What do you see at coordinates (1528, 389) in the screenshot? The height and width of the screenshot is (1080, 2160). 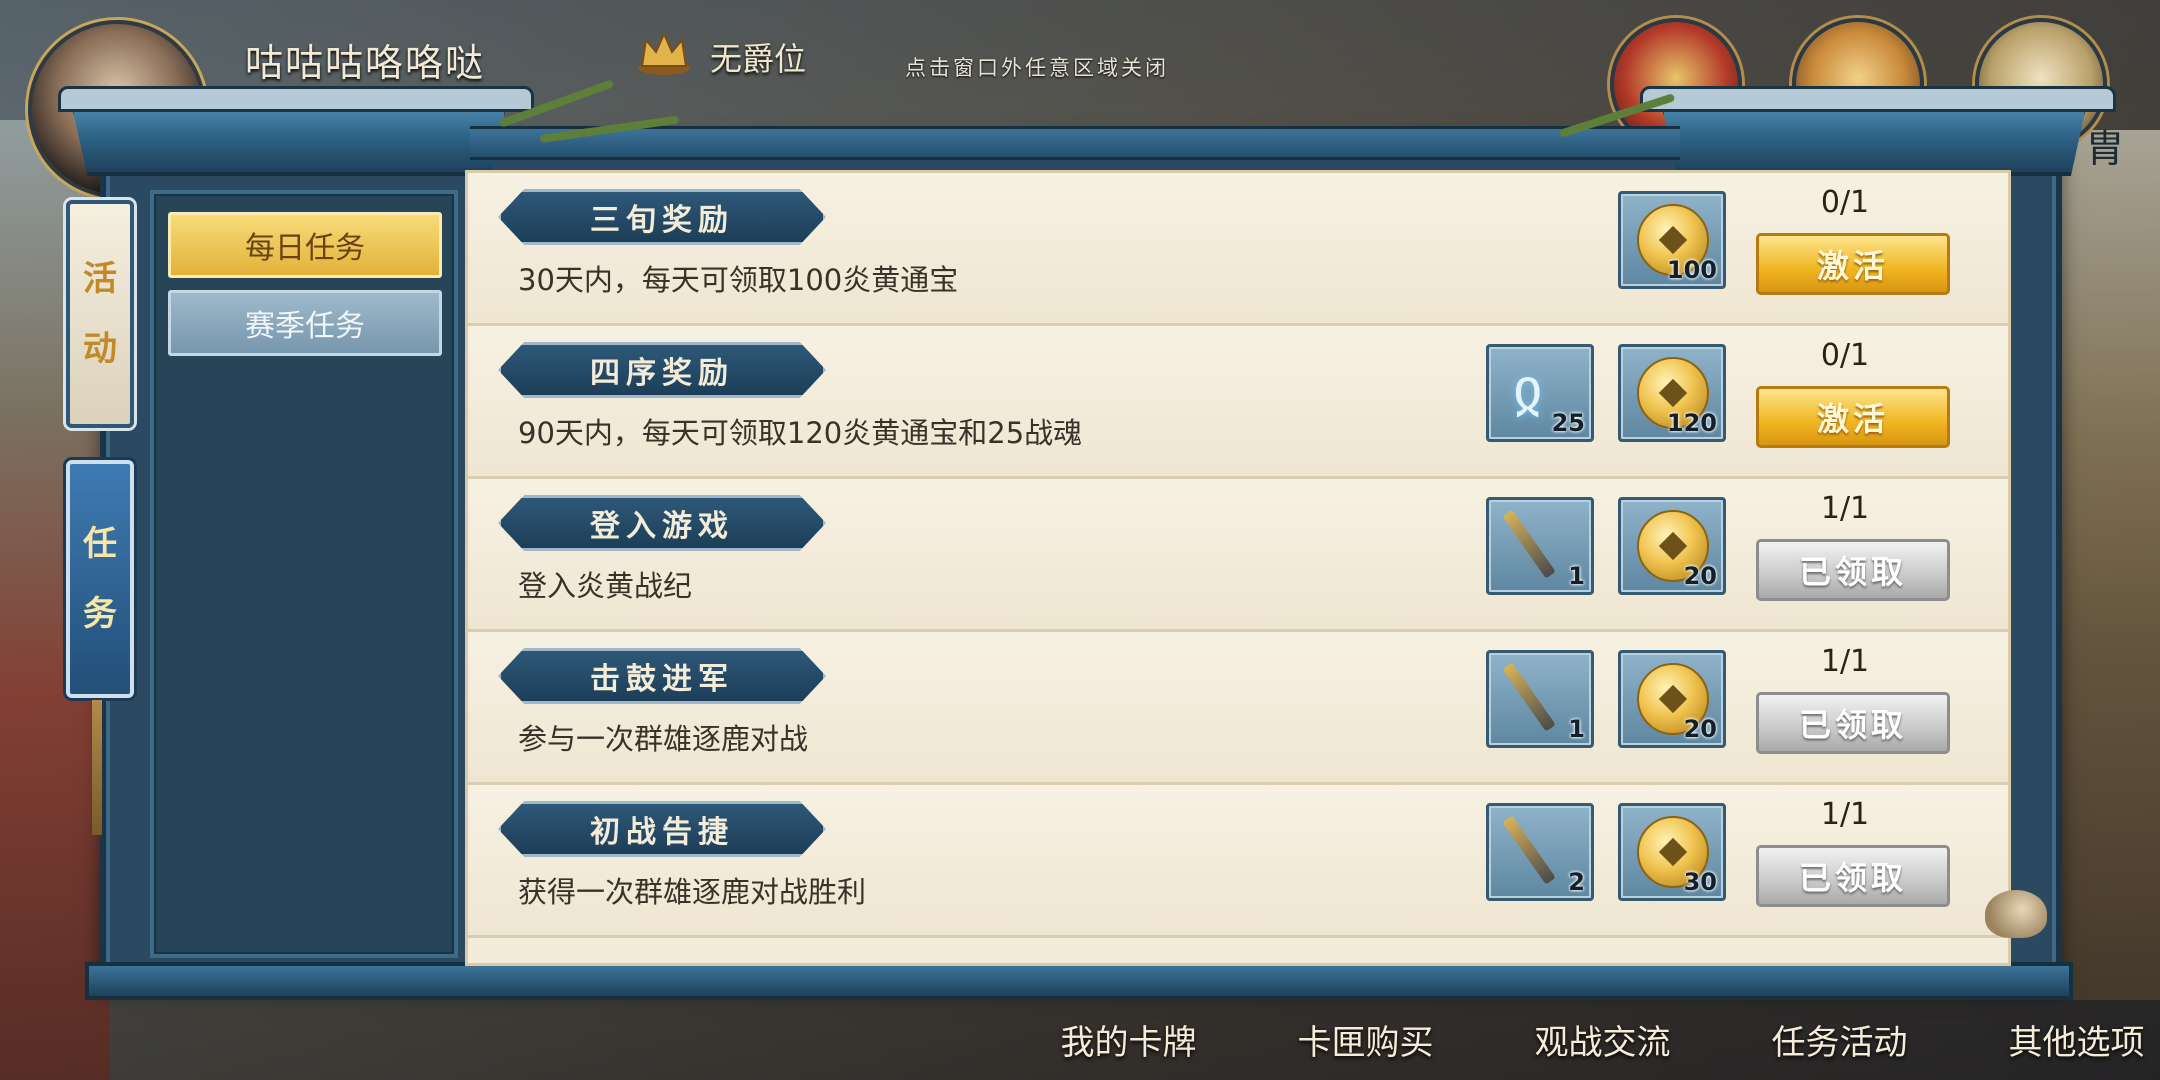 I see `soul-icon: ჲ` at bounding box center [1528, 389].